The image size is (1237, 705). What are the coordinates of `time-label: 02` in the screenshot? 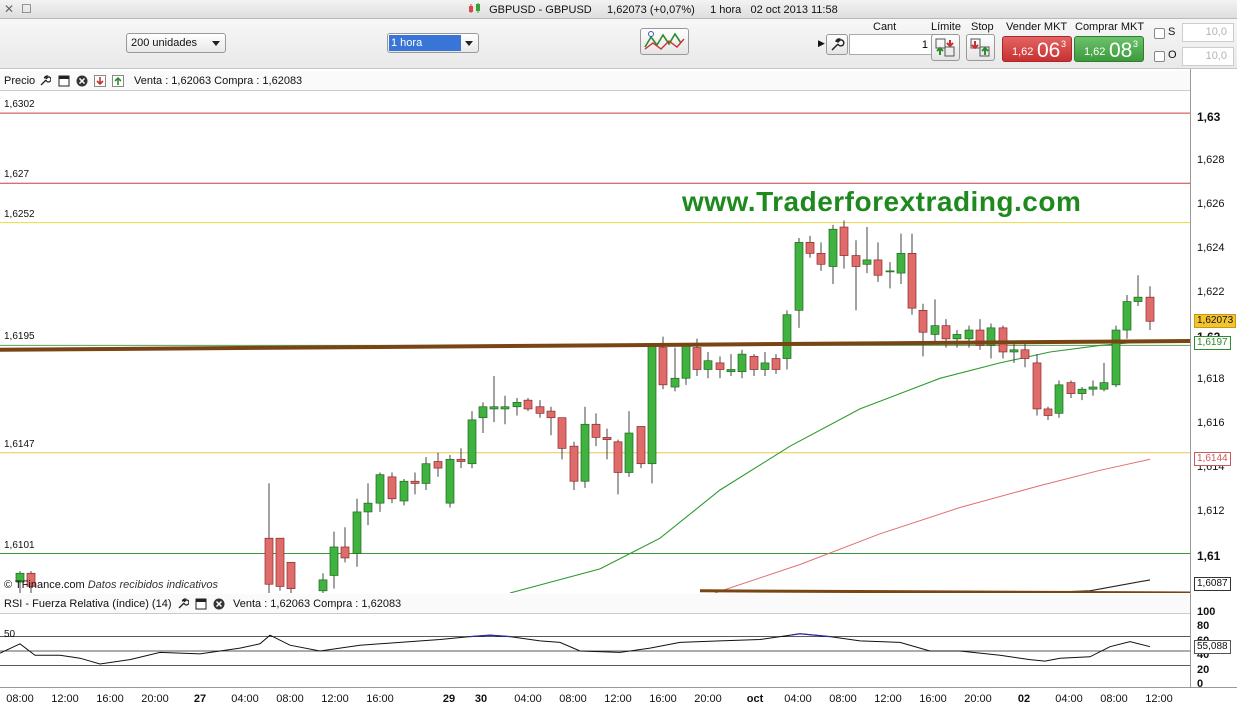 It's located at (1024, 699).